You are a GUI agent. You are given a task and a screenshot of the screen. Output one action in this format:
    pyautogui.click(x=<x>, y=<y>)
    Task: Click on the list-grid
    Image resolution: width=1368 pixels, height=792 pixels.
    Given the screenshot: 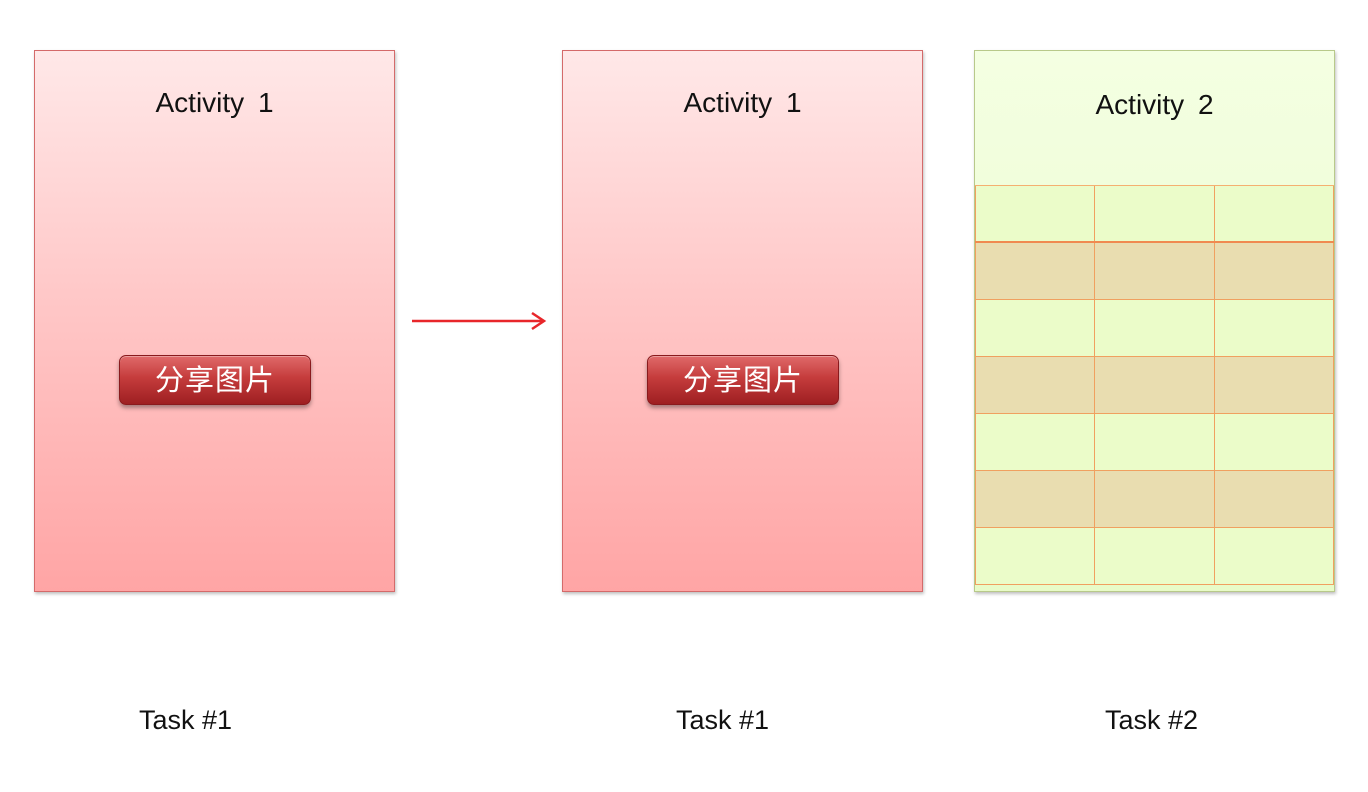 What is the action you would take?
    pyautogui.click(x=1154, y=385)
    